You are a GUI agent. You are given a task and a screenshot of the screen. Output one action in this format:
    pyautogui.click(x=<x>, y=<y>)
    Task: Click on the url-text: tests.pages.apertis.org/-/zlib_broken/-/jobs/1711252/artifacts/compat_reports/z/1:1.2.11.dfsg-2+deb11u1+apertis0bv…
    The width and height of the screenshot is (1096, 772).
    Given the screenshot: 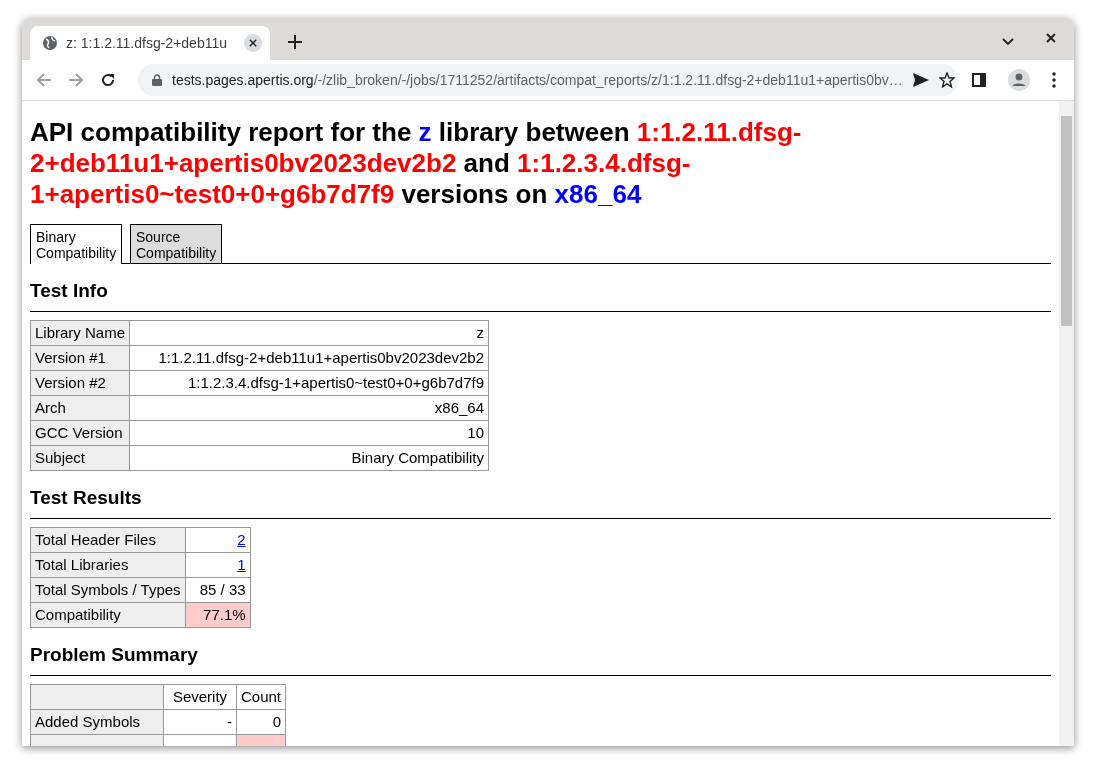 What is the action you would take?
    pyautogui.click(x=537, y=80)
    